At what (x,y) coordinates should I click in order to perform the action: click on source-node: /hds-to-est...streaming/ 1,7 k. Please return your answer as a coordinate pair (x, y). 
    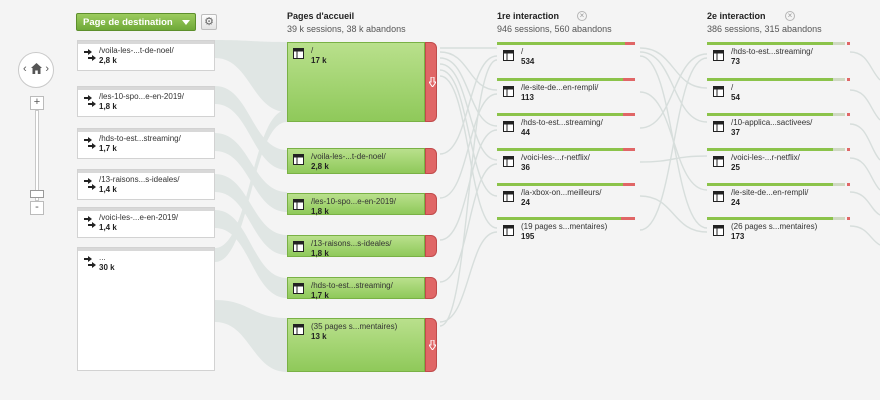
    Looking at the image, I should click on (146, 143).